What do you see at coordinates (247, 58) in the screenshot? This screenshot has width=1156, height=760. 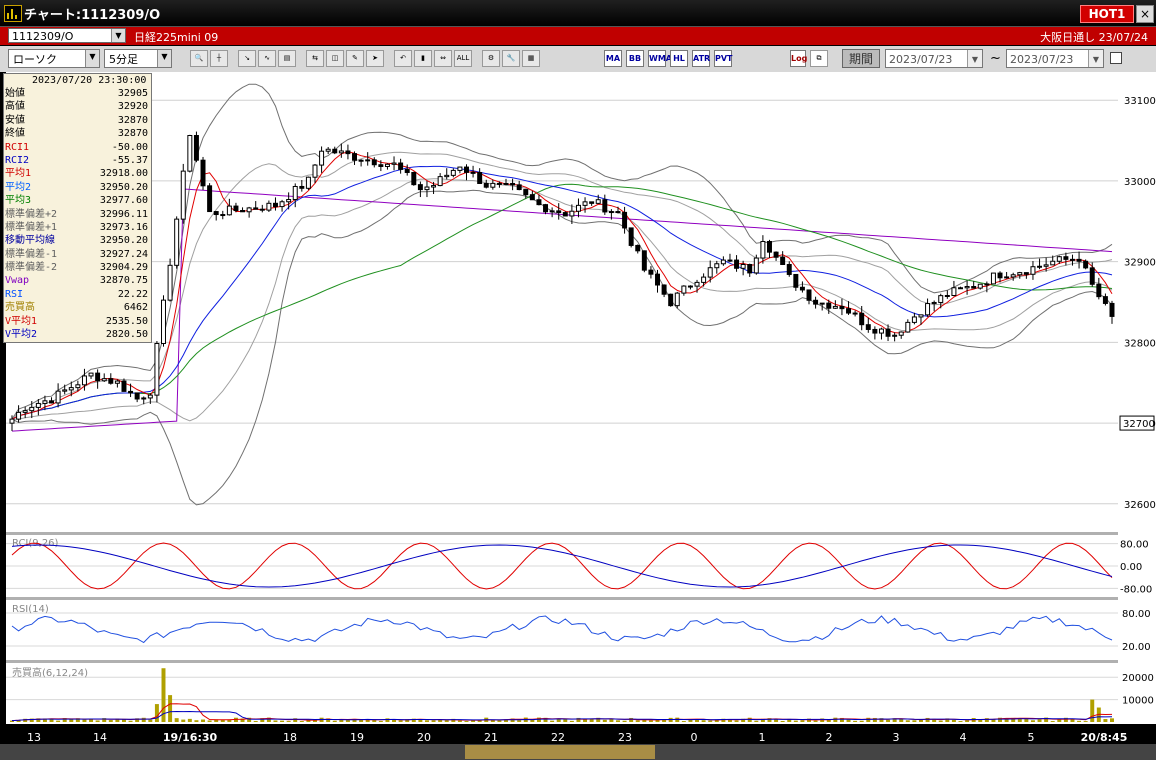 I see `draw-line-icon: ↘` at bounding box center [247, 58].